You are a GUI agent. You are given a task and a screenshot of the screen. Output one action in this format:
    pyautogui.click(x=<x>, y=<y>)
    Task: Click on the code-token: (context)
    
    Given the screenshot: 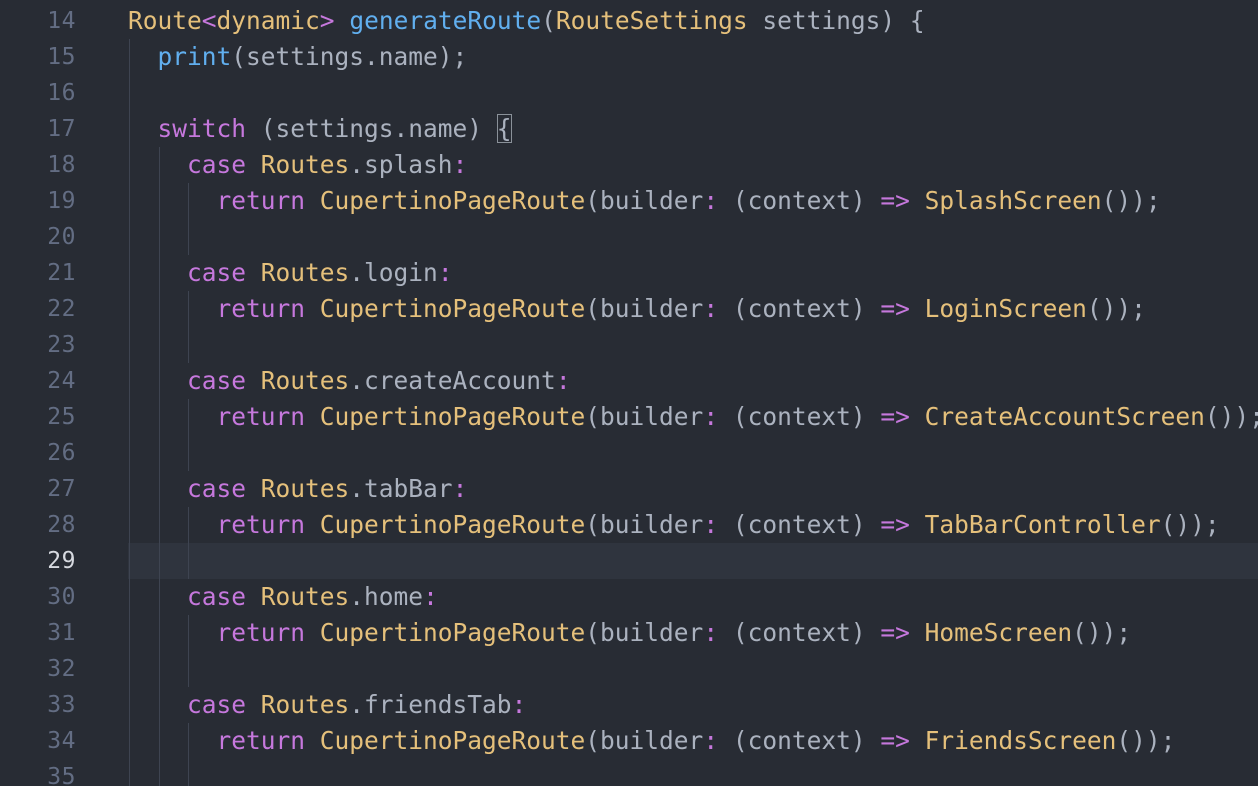 What is the action you would take?
    pyautogui.click(x=799, y=200)
    